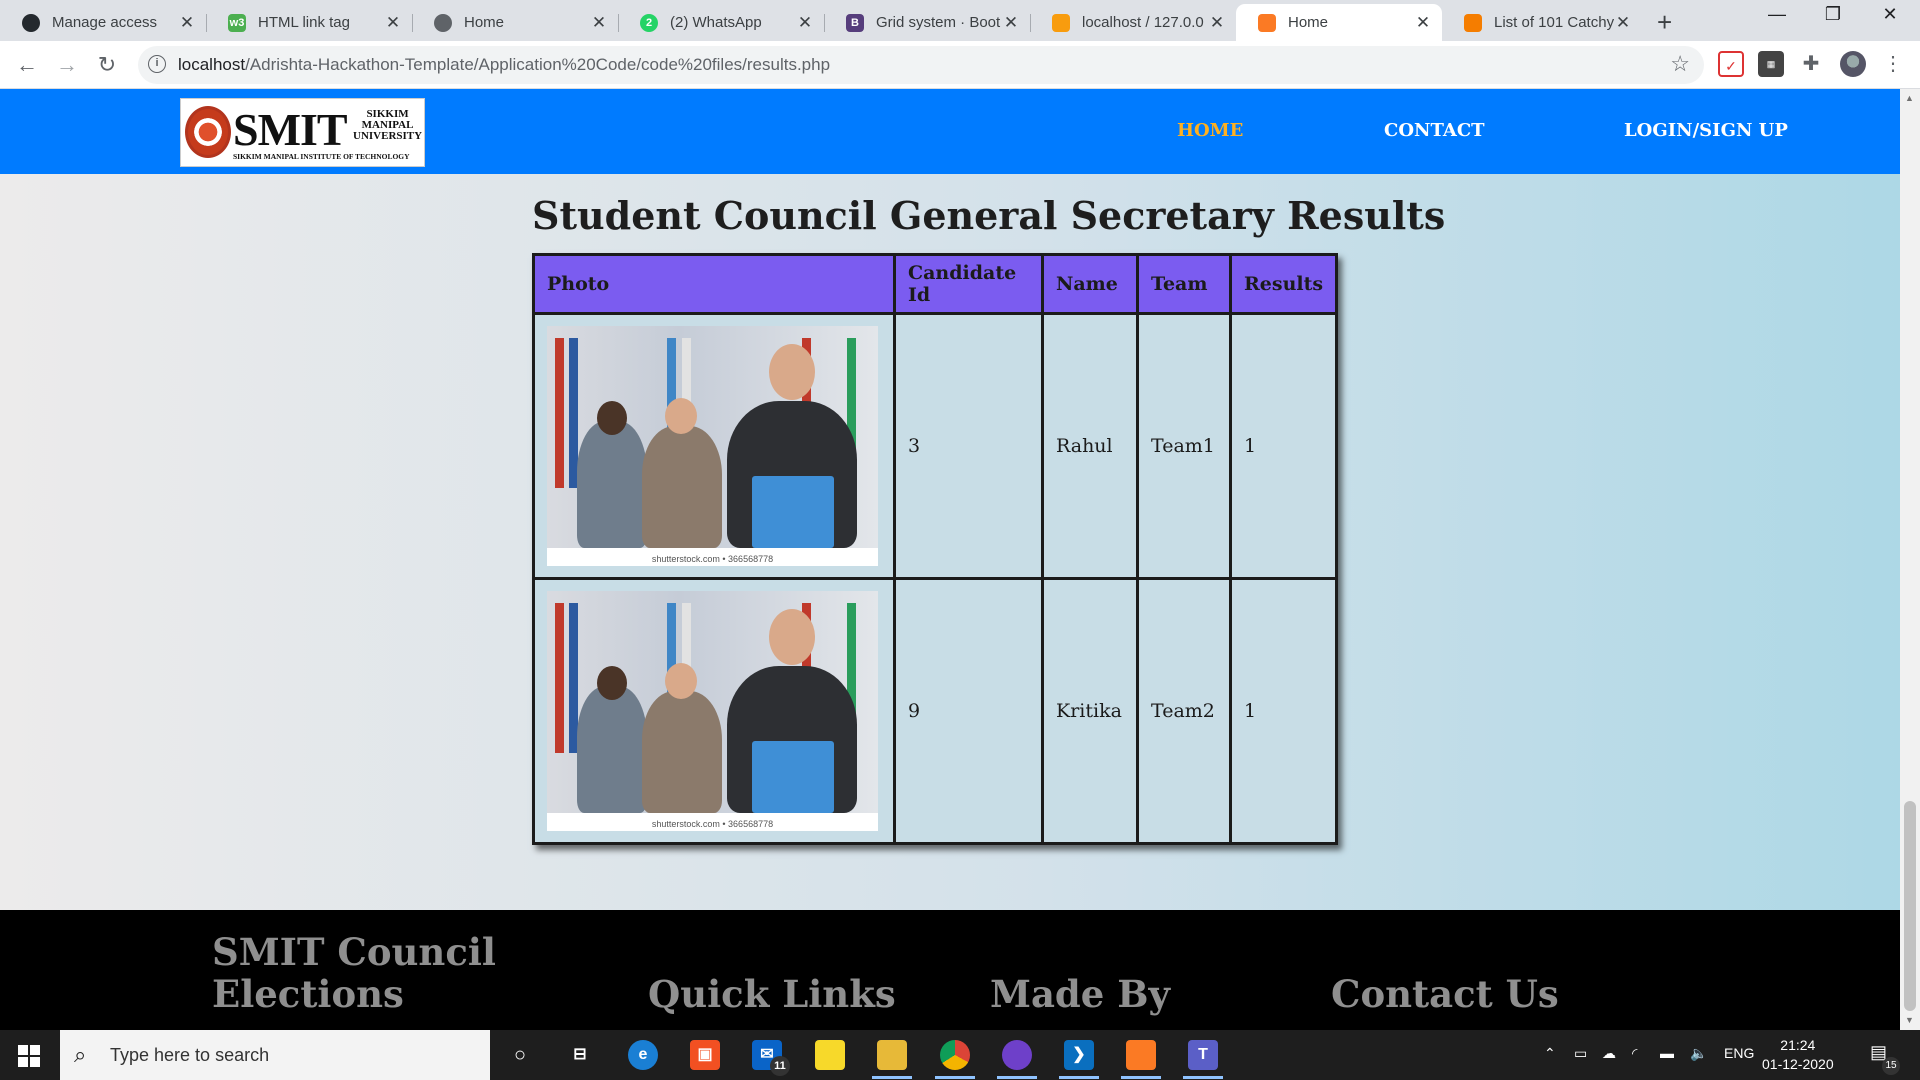 This screenshot has height=1080, width=1920. I want to click on github-desktop-icon, so click(1017, 1059).